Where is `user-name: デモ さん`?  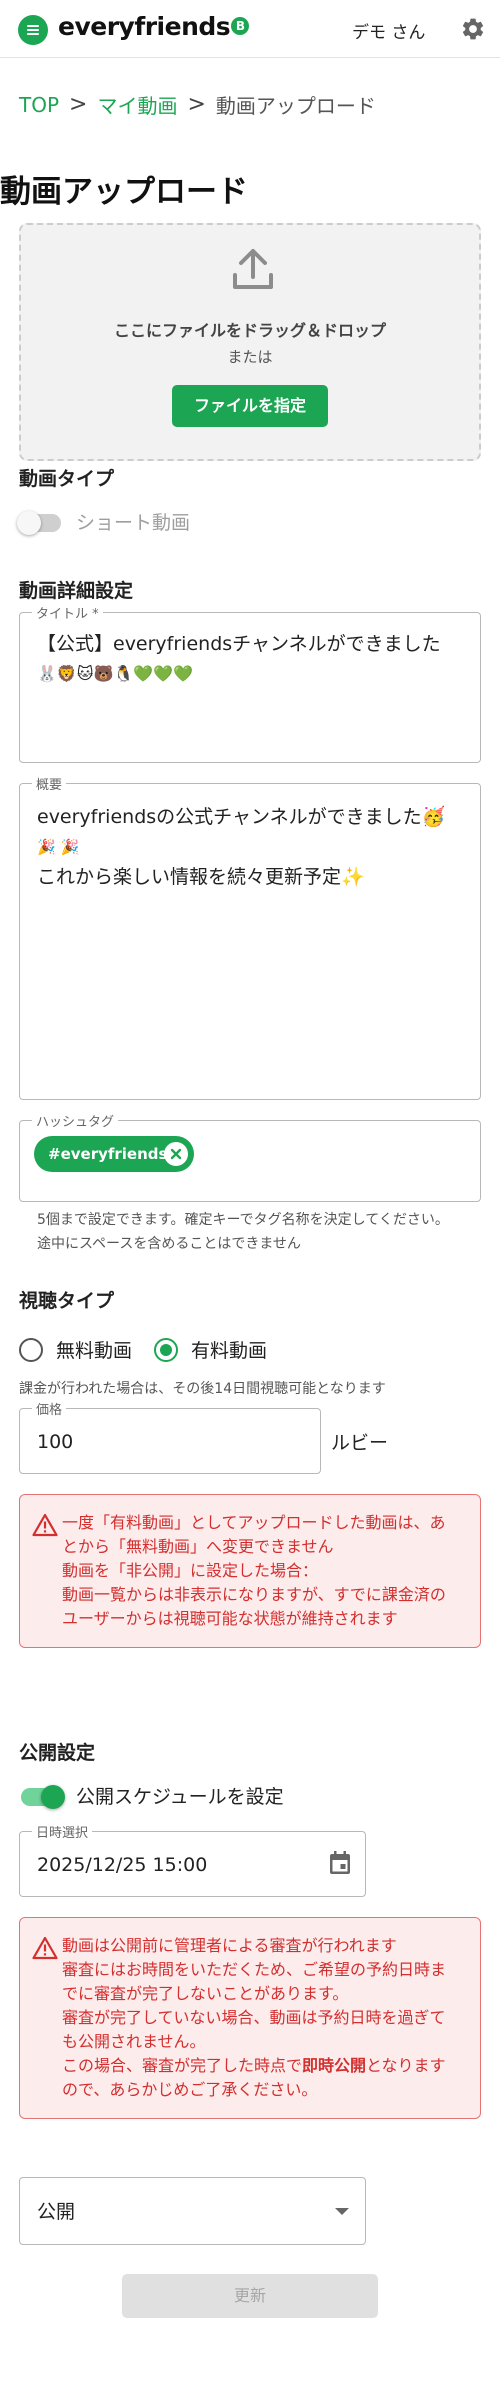
user-name: デモ さん is located at coordinates (388, 30).